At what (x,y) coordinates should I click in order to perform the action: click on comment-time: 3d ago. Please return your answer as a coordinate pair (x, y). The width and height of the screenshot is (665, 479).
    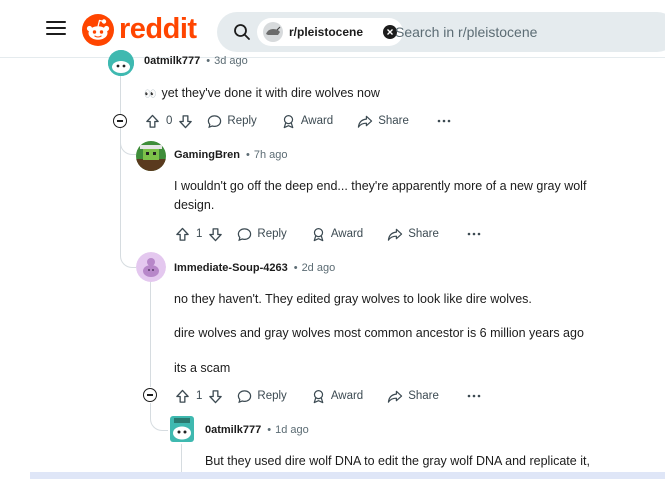
    Looking at the image, I should click on (231, 61).